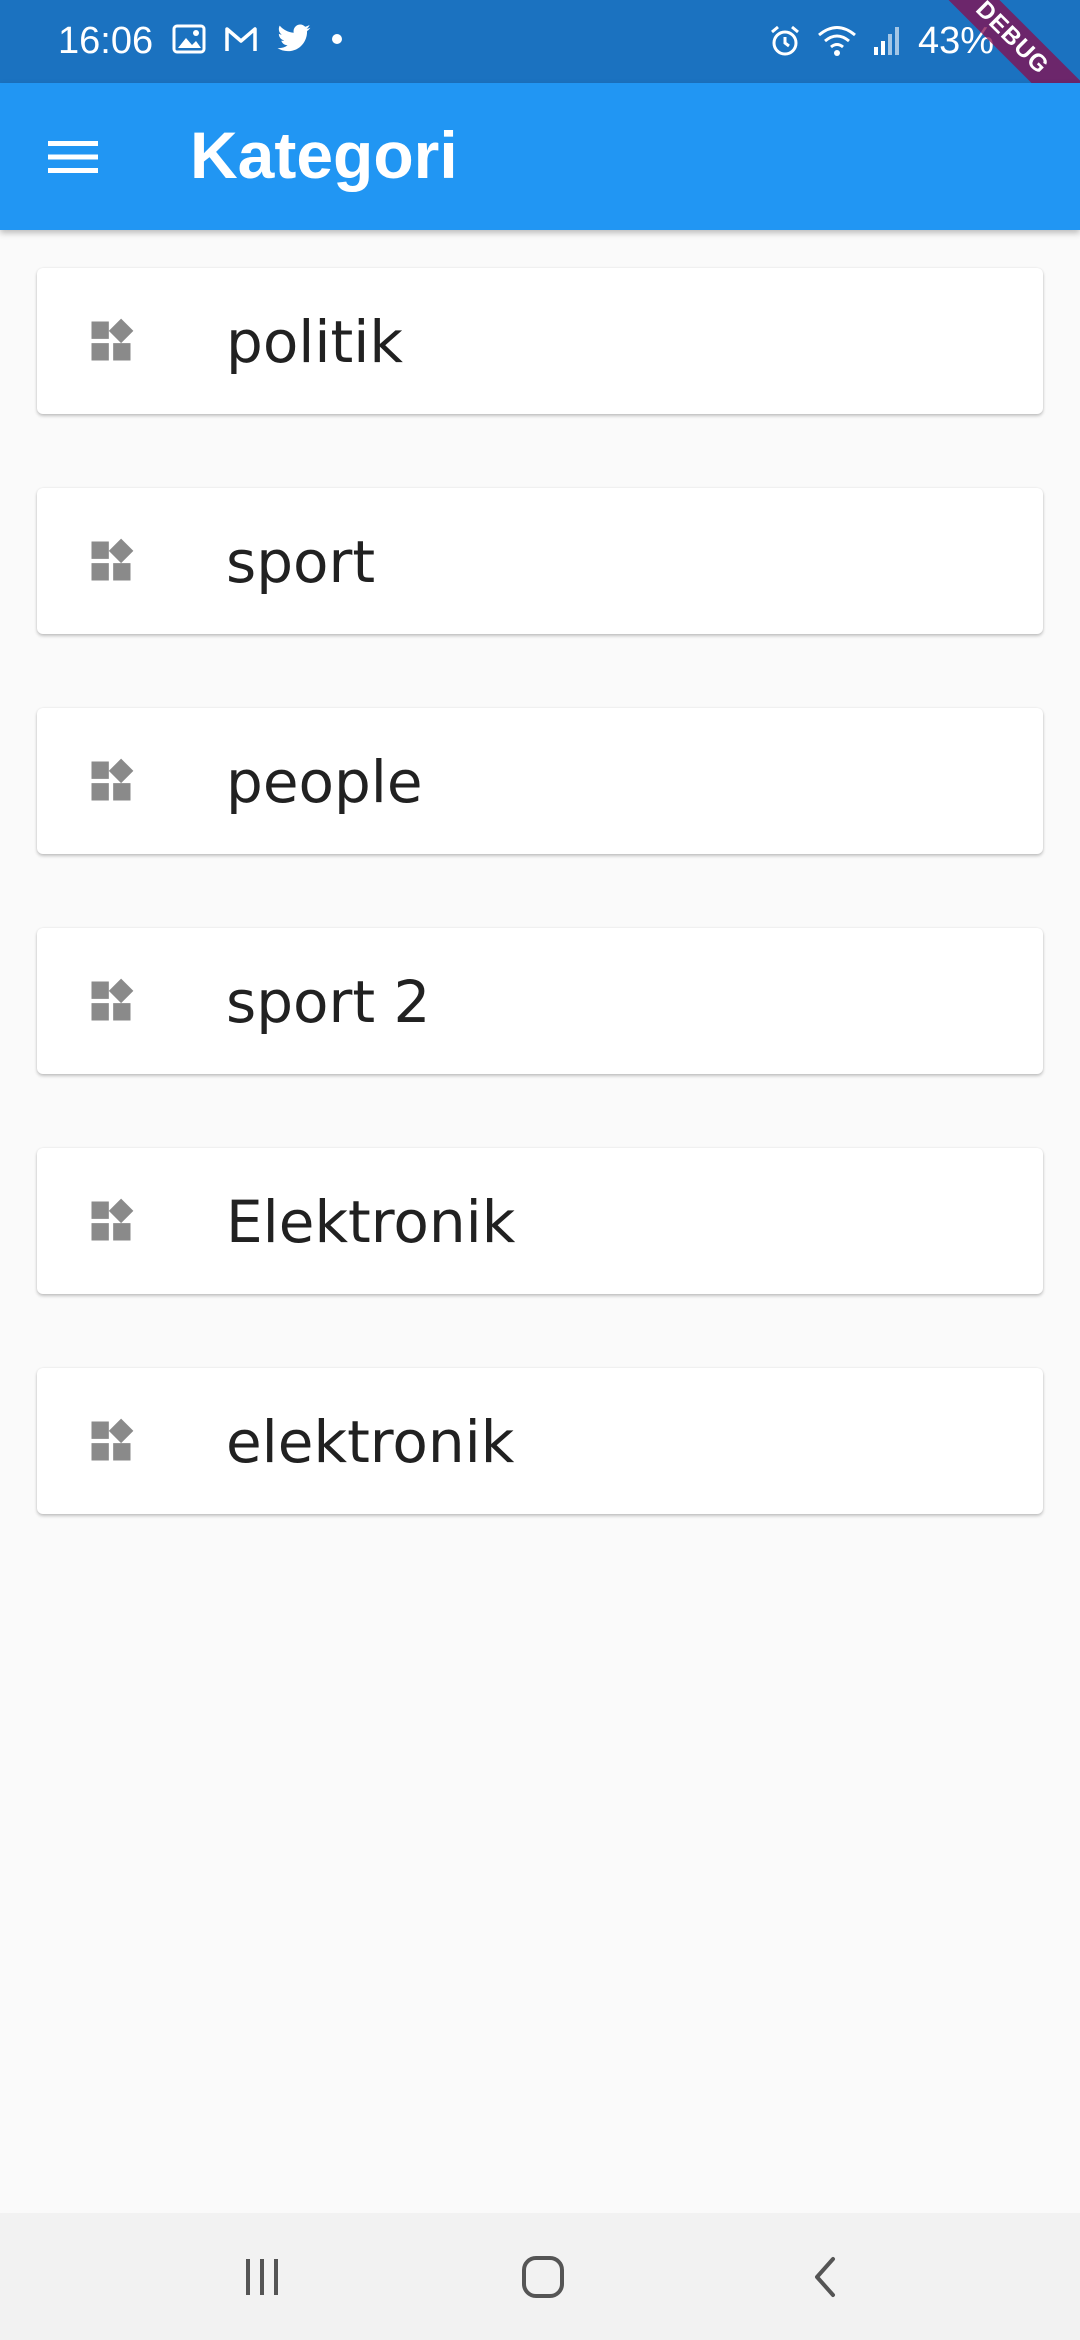  I want to click on gallery-icon, so click(189, 39).